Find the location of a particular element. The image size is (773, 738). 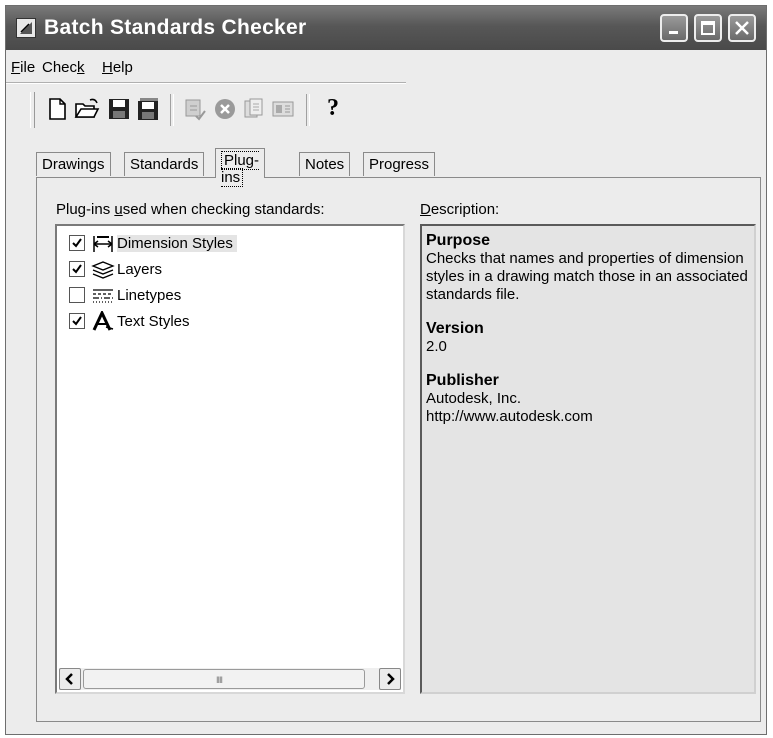

list-item: Dimension Styles is located at coordinates (229, 244).